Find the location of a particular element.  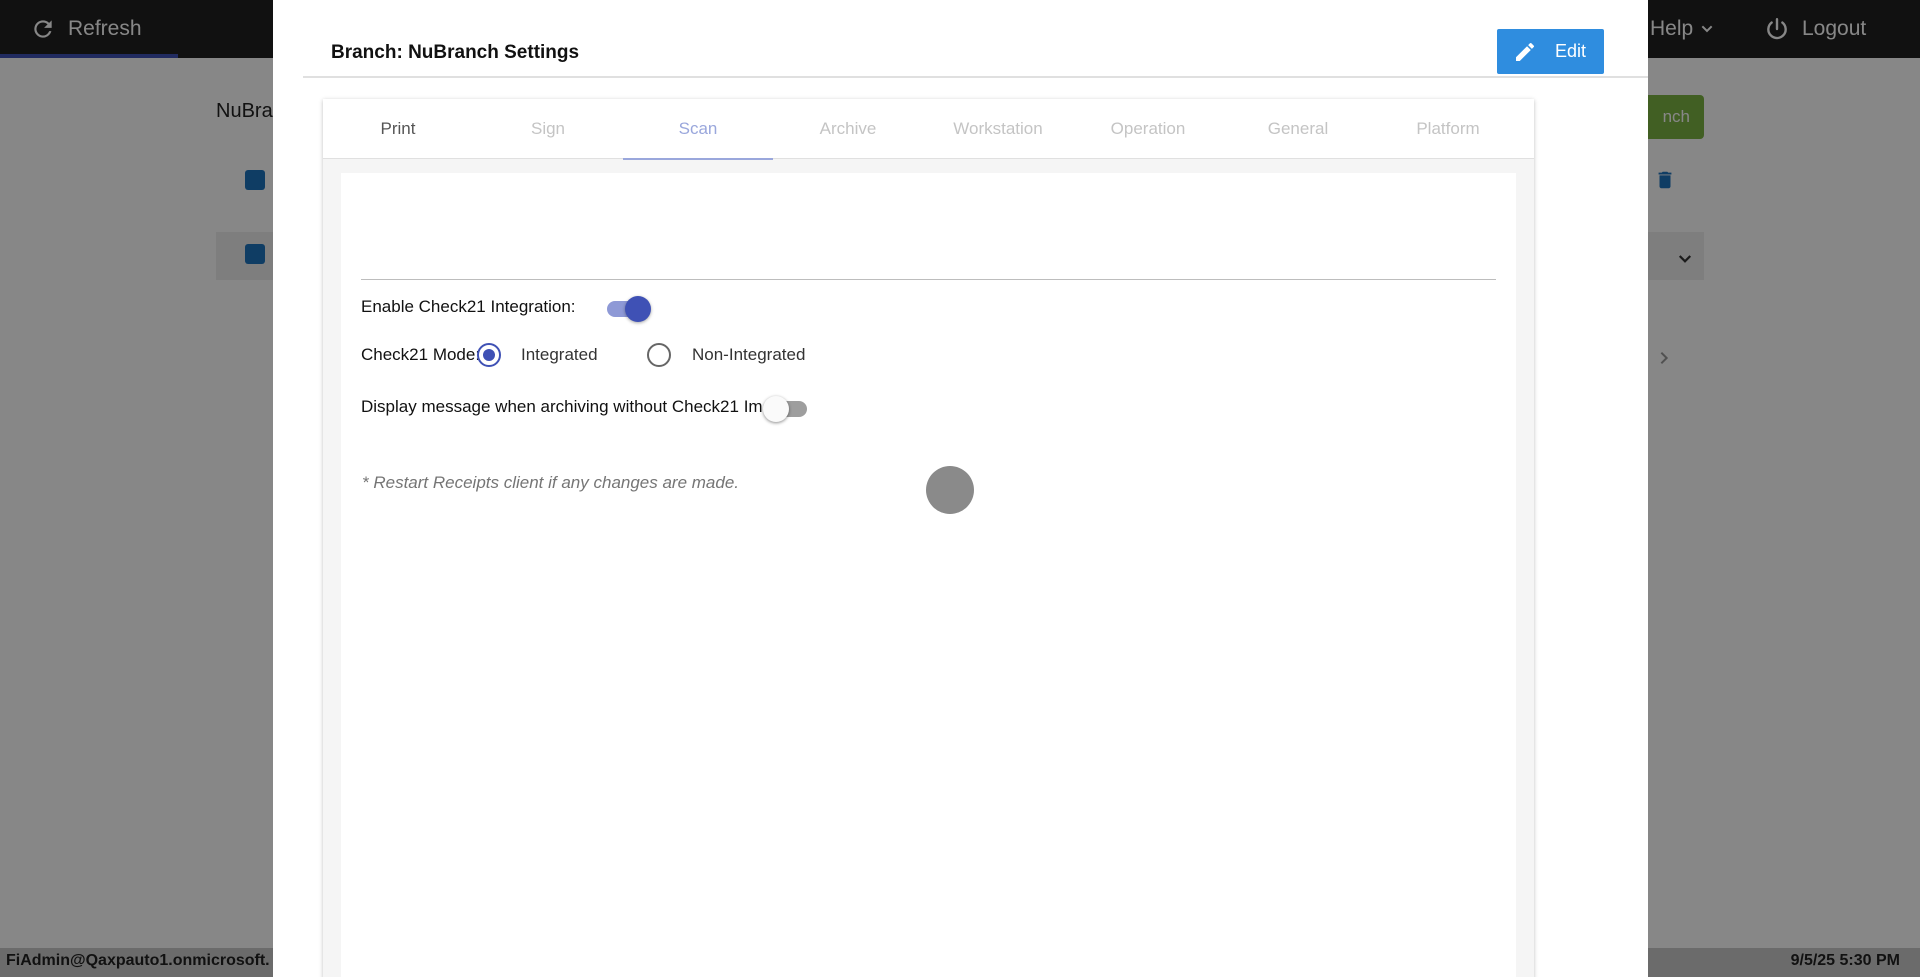

edit-button: Edit is located at coordinates (1550, 51).